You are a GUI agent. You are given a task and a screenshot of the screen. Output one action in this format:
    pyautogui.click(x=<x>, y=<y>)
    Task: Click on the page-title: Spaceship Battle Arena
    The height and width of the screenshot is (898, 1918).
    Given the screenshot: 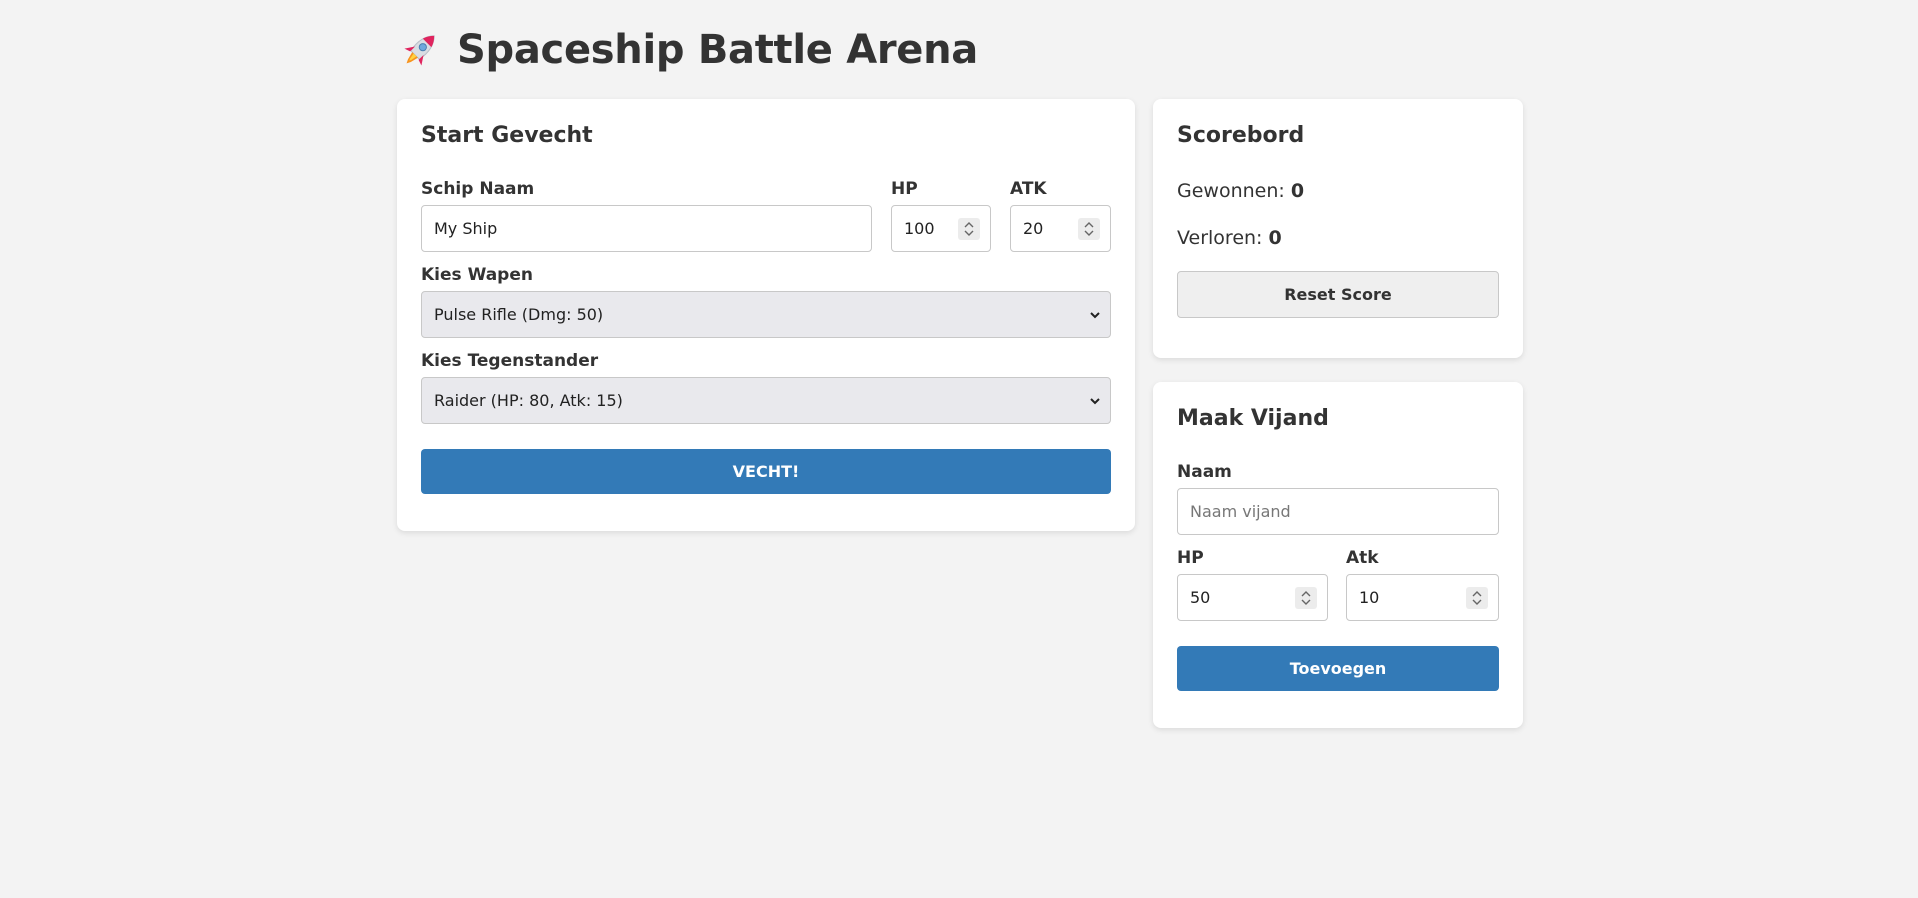 What is the action you would take?
    pyautogui.click(x=717, y=50)
    